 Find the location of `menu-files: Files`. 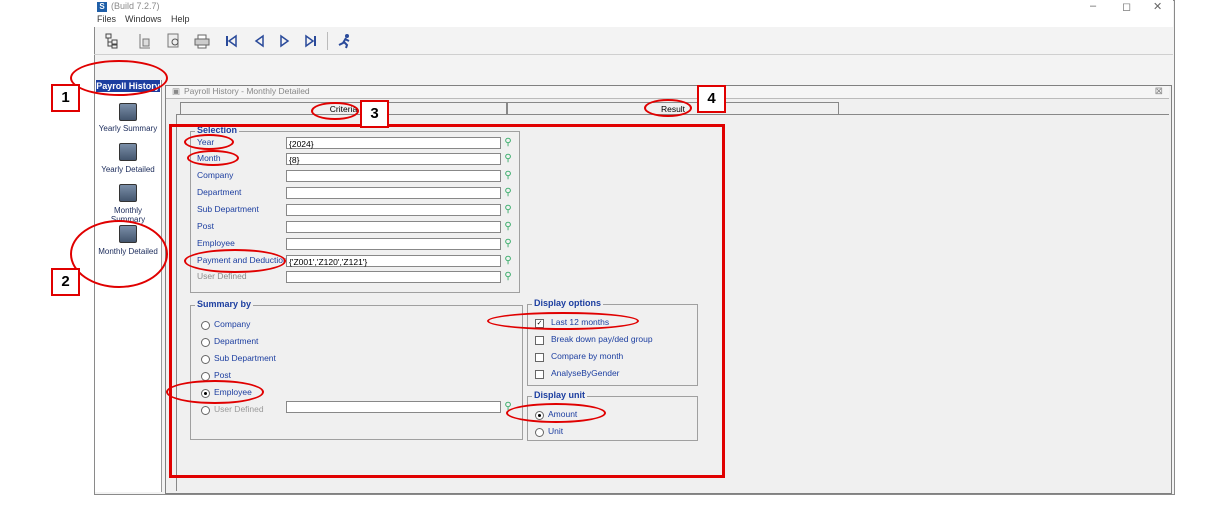

menu-files: Files is located at coordinates (106, 19).